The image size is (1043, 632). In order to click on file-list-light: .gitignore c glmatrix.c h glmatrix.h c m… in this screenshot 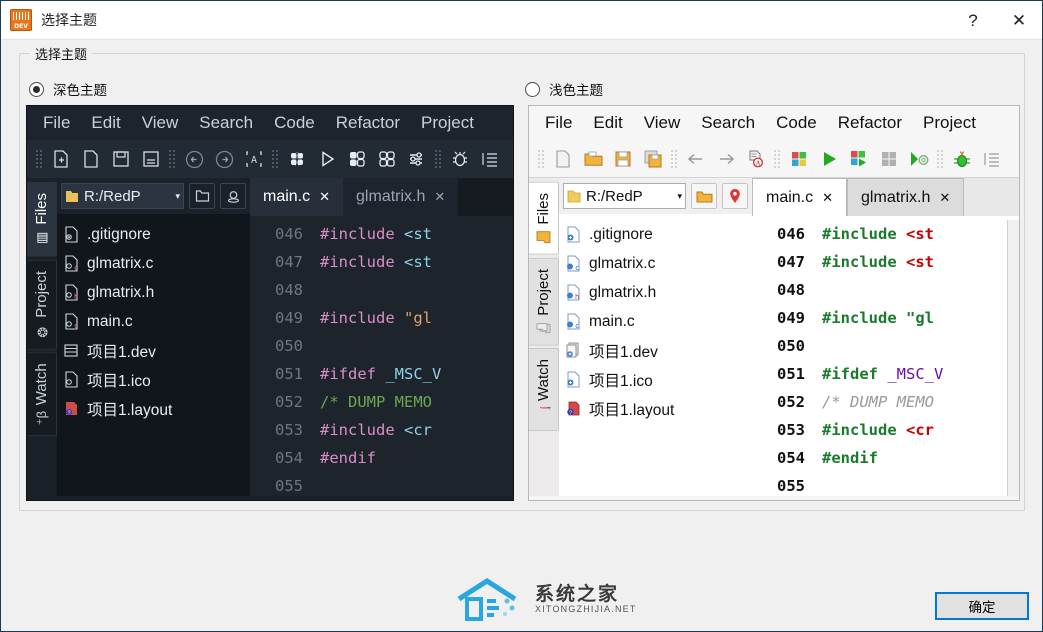, I will do `click(655, 355)`.